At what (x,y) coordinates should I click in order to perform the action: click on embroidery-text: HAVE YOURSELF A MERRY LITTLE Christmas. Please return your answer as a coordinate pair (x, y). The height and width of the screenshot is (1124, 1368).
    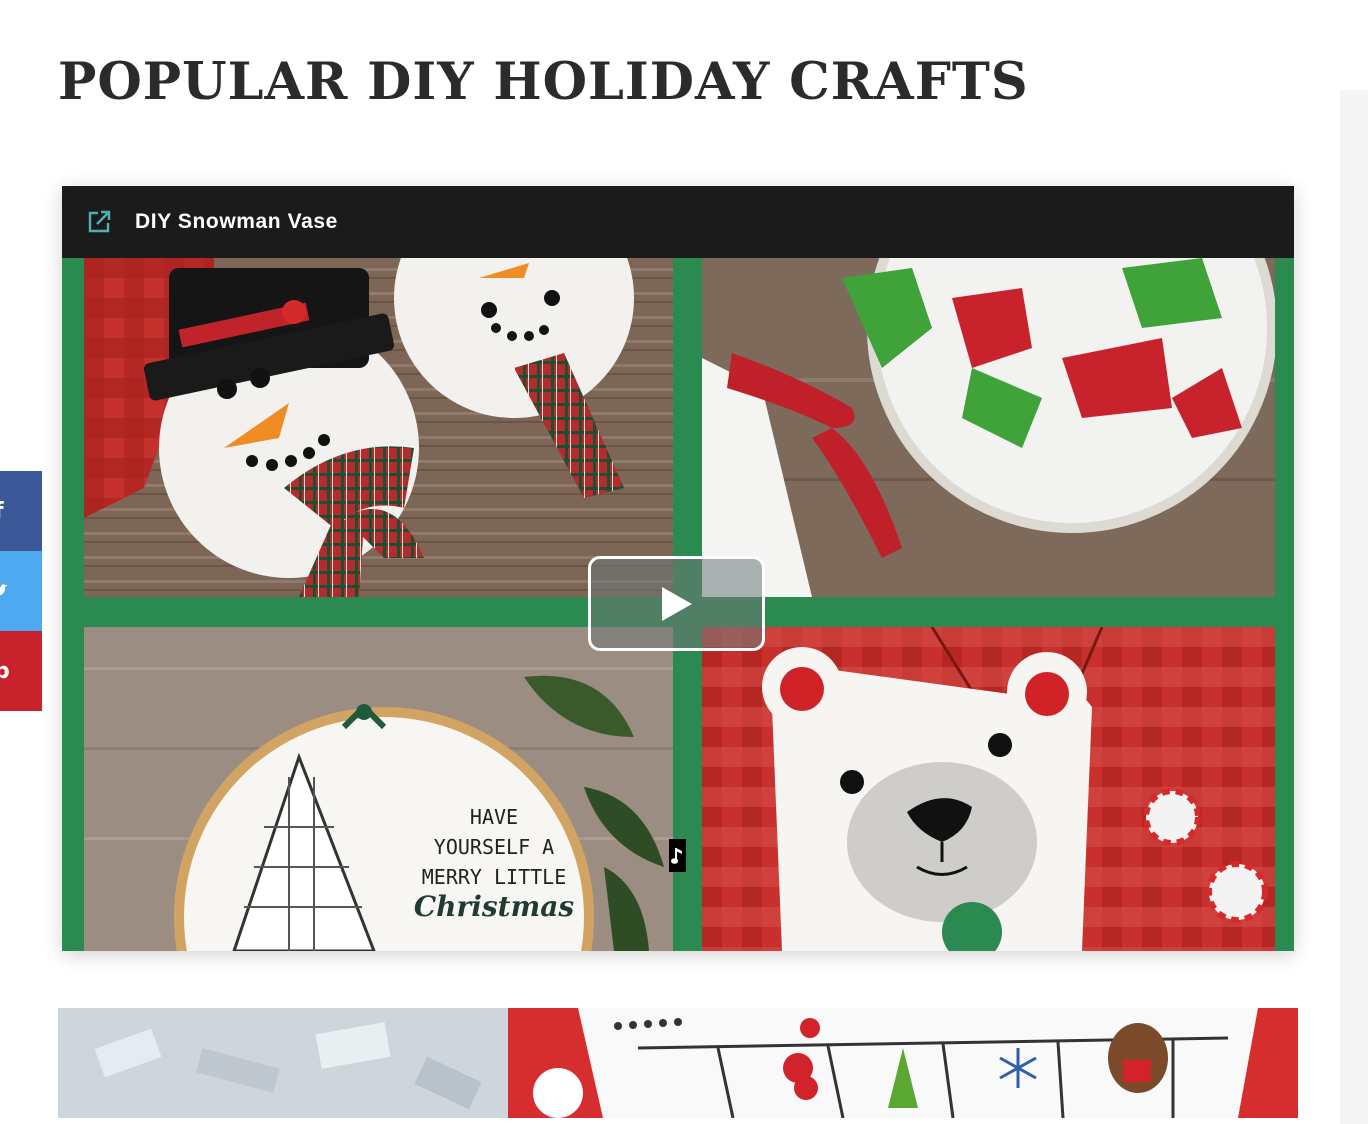
    Looking at the image, I should click on (494, 862).